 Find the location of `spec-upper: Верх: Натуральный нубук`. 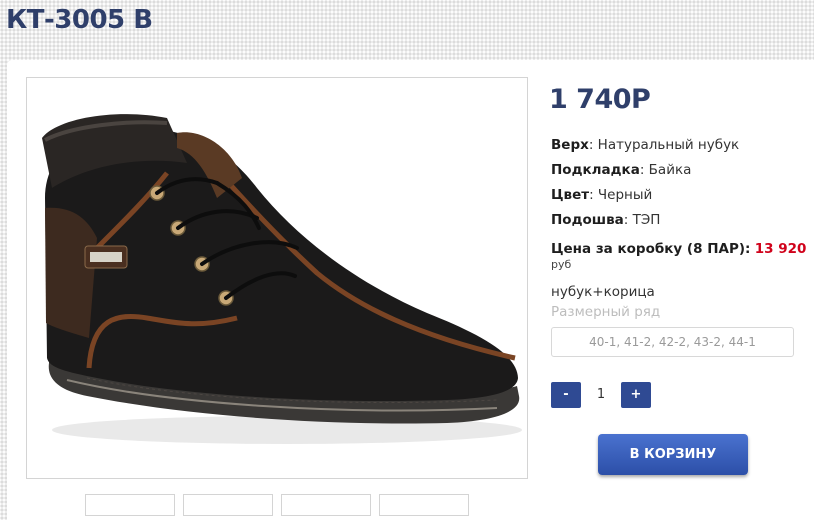

spec-upper: Верх: Натуральный нубук is located at coordinates (645, 145).